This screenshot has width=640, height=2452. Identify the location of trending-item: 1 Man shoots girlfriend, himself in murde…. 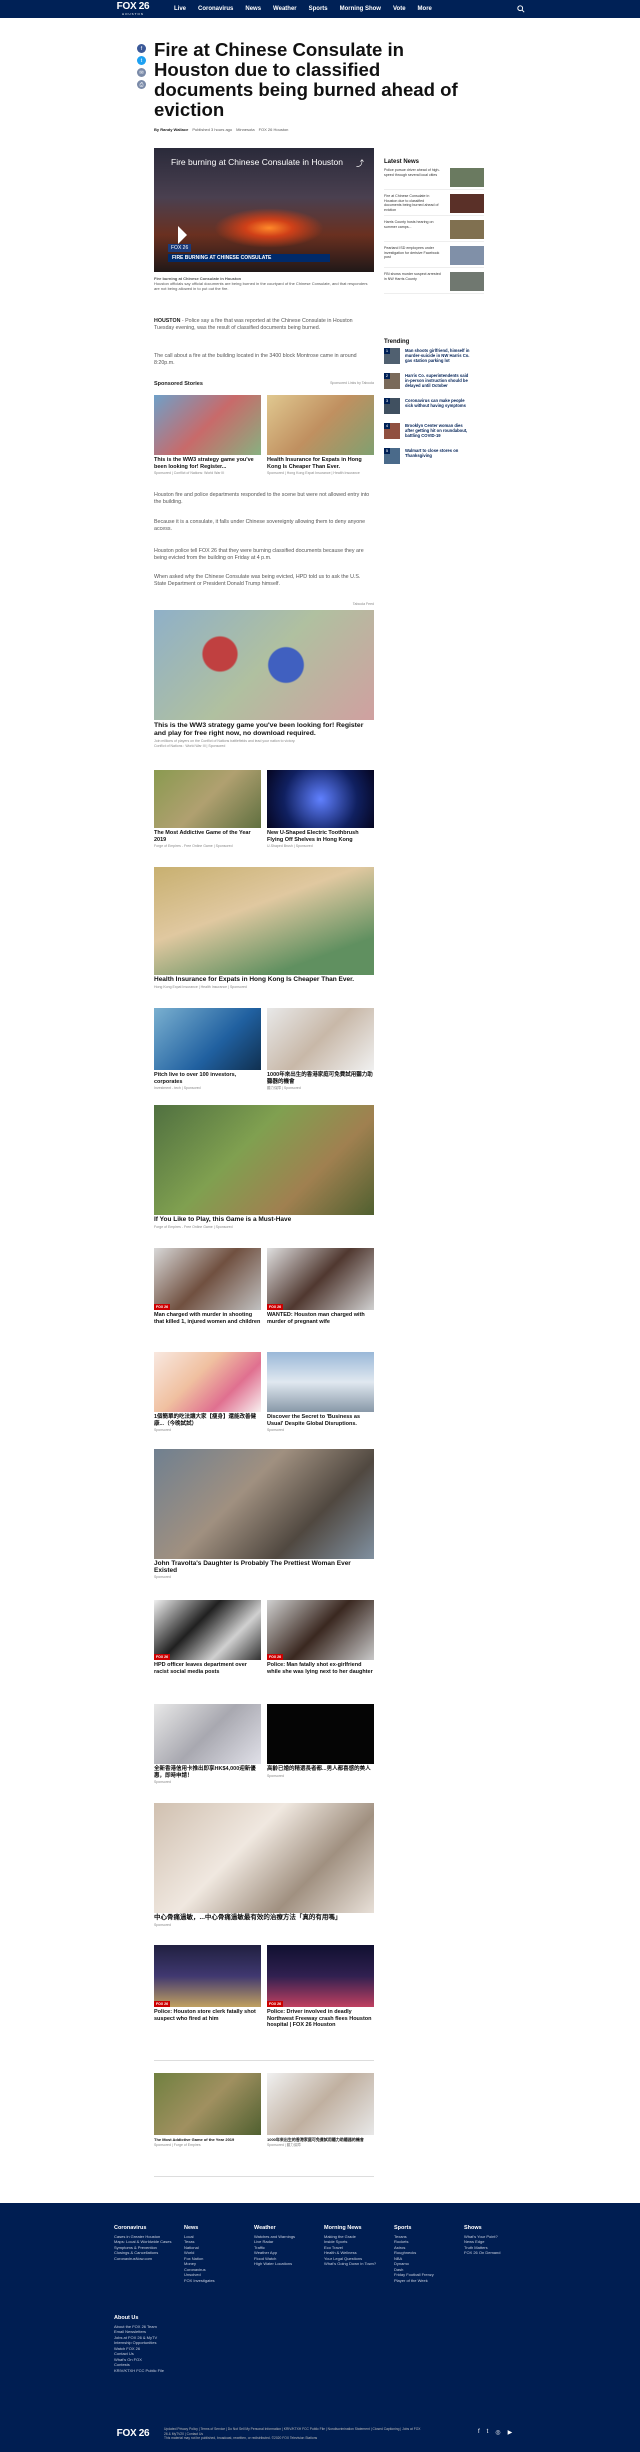
(434, 358).